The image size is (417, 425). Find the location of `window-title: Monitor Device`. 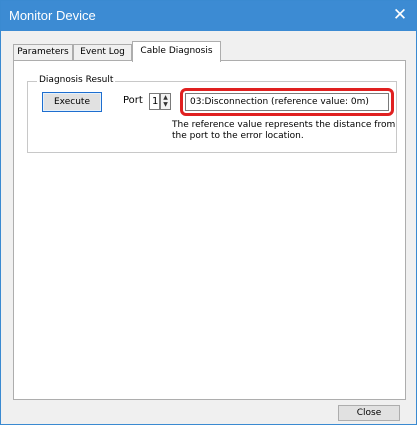

window-title: Monitor Device is located at coordinates (52, 15).